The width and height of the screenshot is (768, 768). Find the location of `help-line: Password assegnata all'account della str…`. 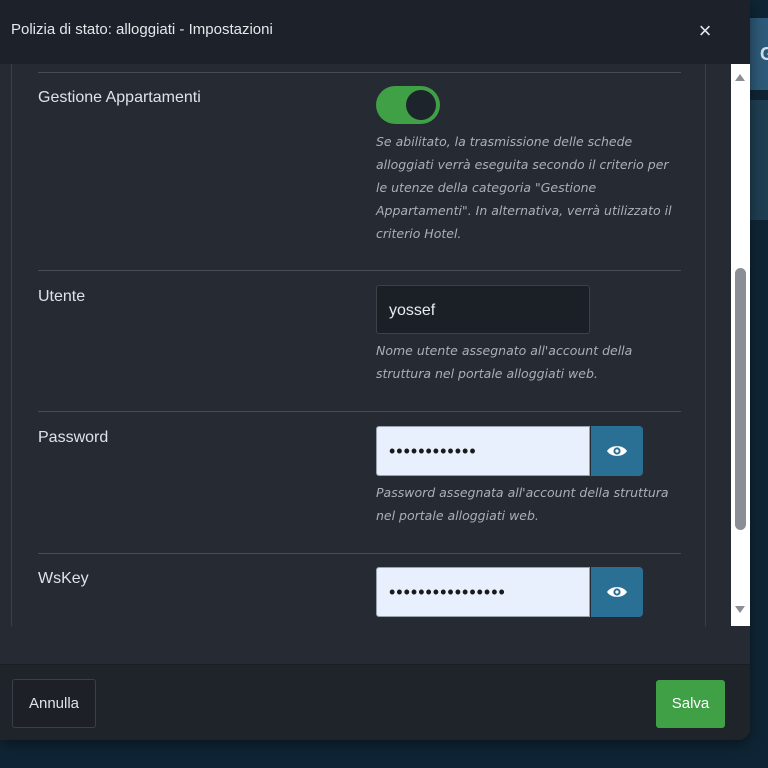

help-line: Password assegnata all'account della str… is located at coordinates (522, 492).